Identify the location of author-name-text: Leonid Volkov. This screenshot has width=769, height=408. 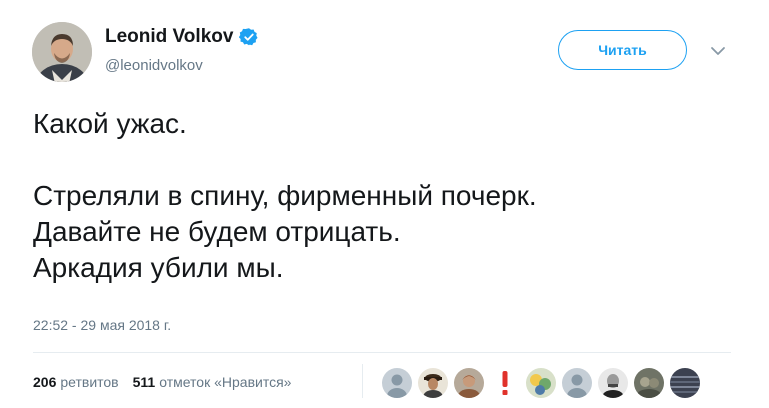
(169, 36).